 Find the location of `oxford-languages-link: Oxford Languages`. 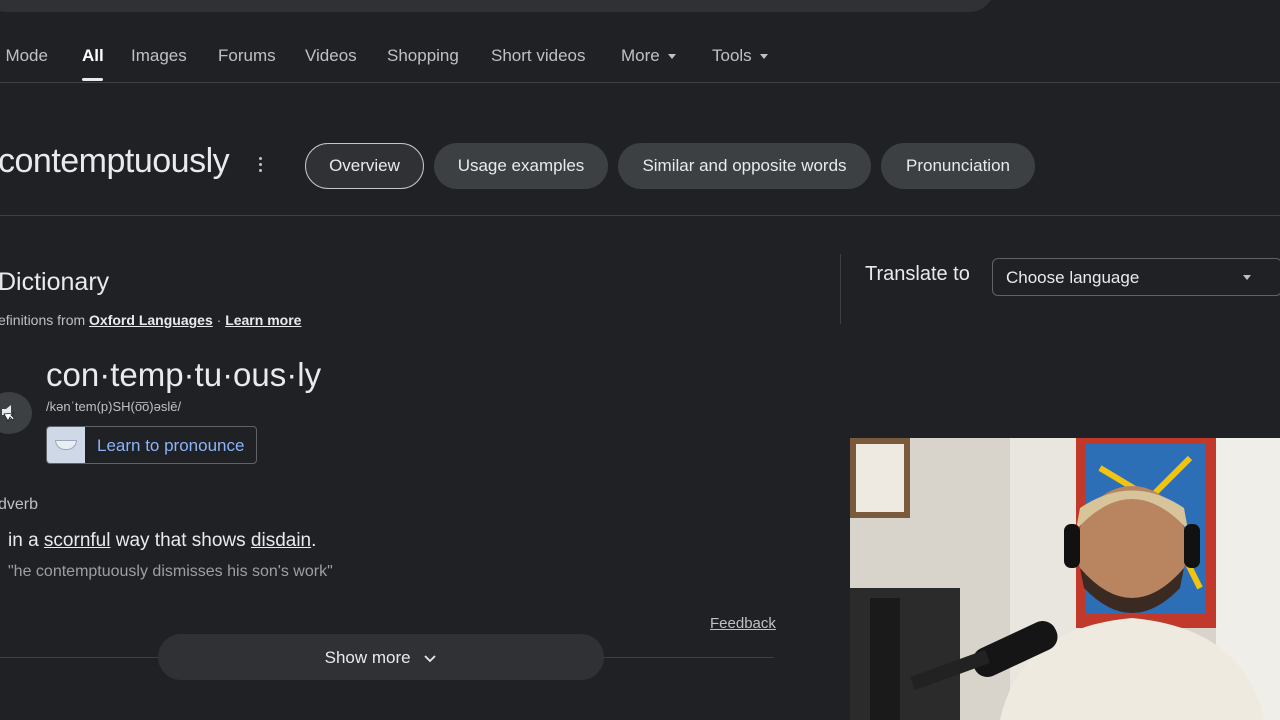

oxford-languages-link: Oxford Languages is located at coordinates (151, 320).